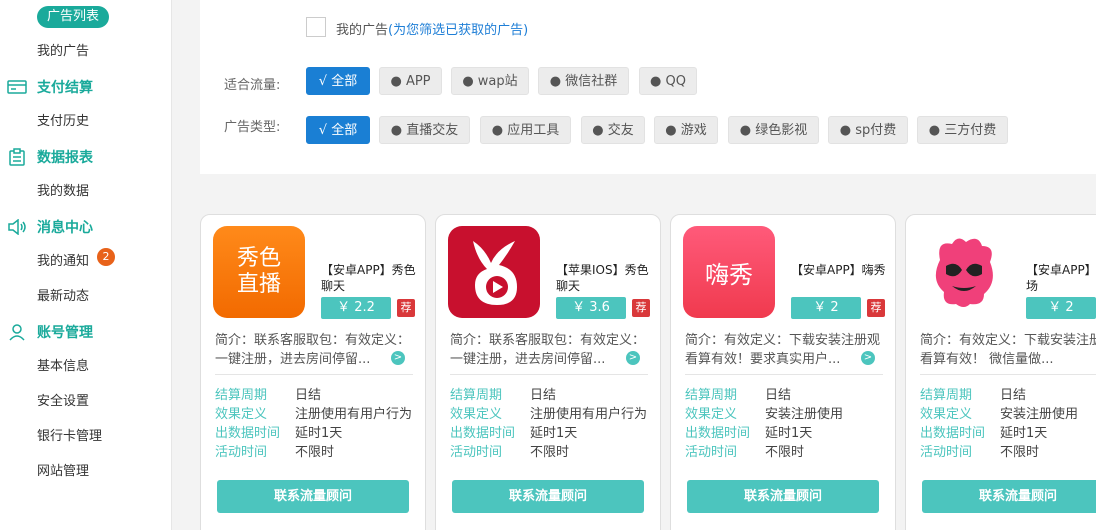 The image size is (1096, 530). I want to click on traffic-chip-wechat: ● 微信社群, so click(583, 81).